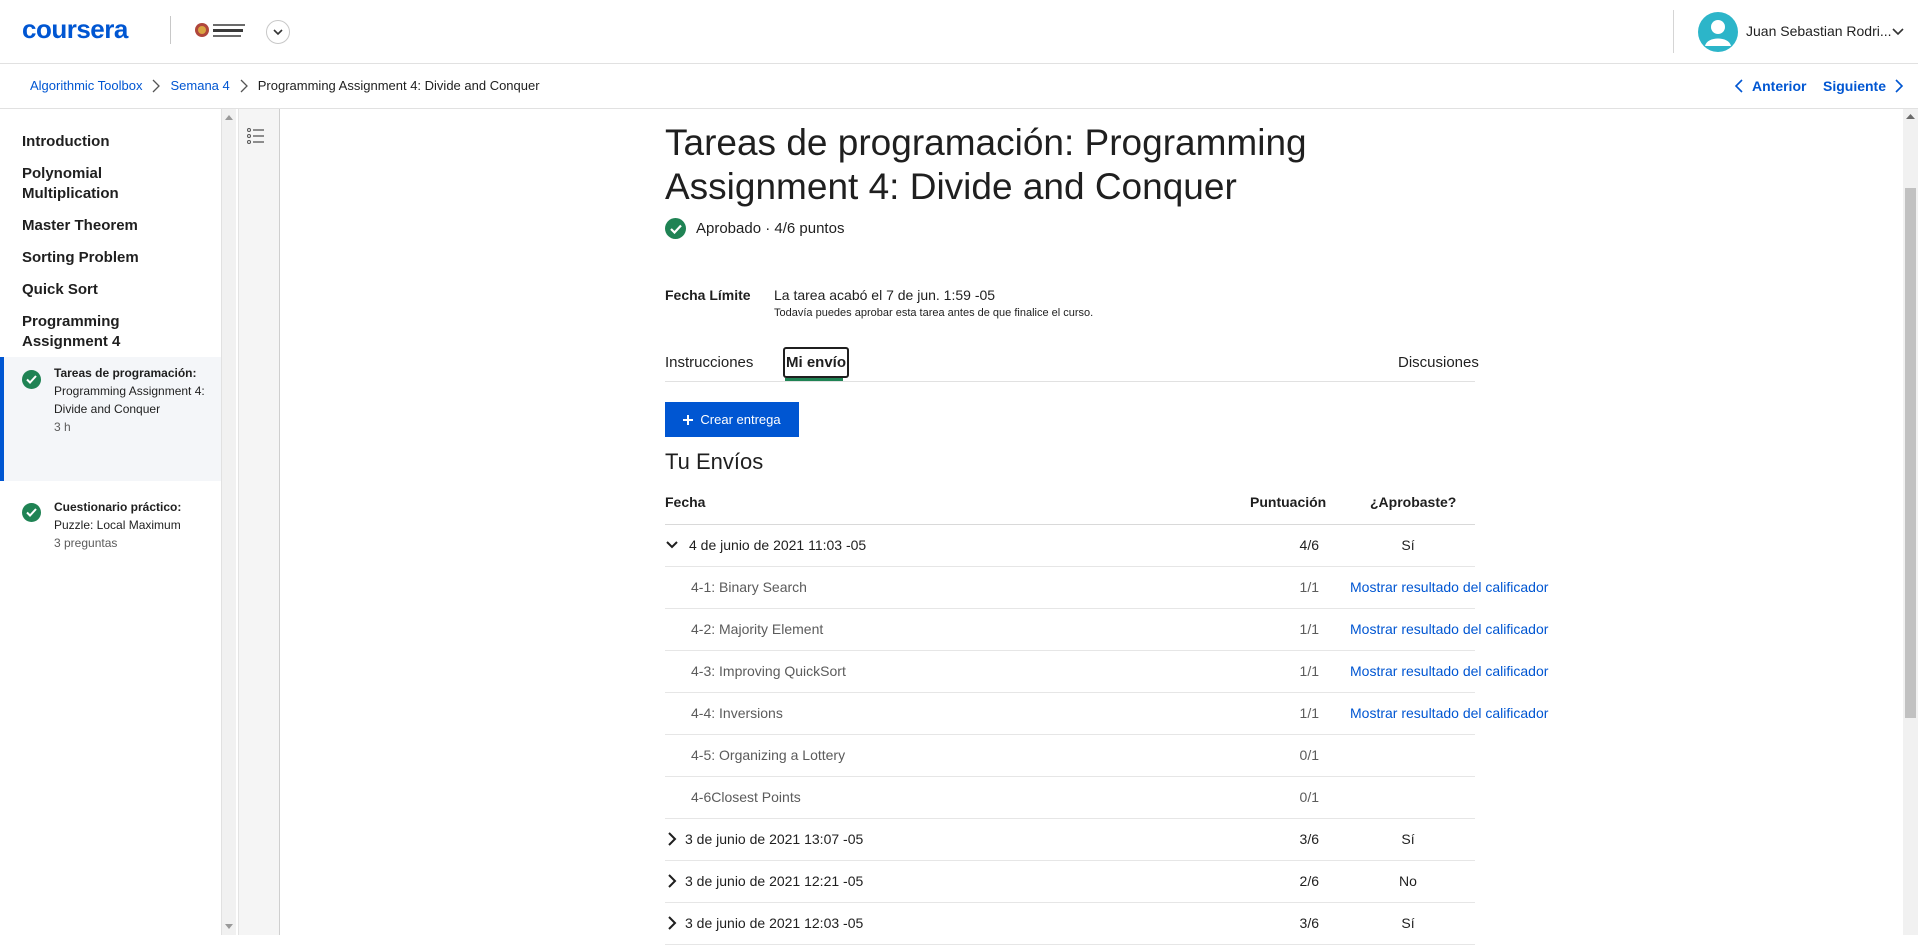 This screenshot has width=1918, height=945. I want to click on submission-score: 2/6, so click(1309, 881).